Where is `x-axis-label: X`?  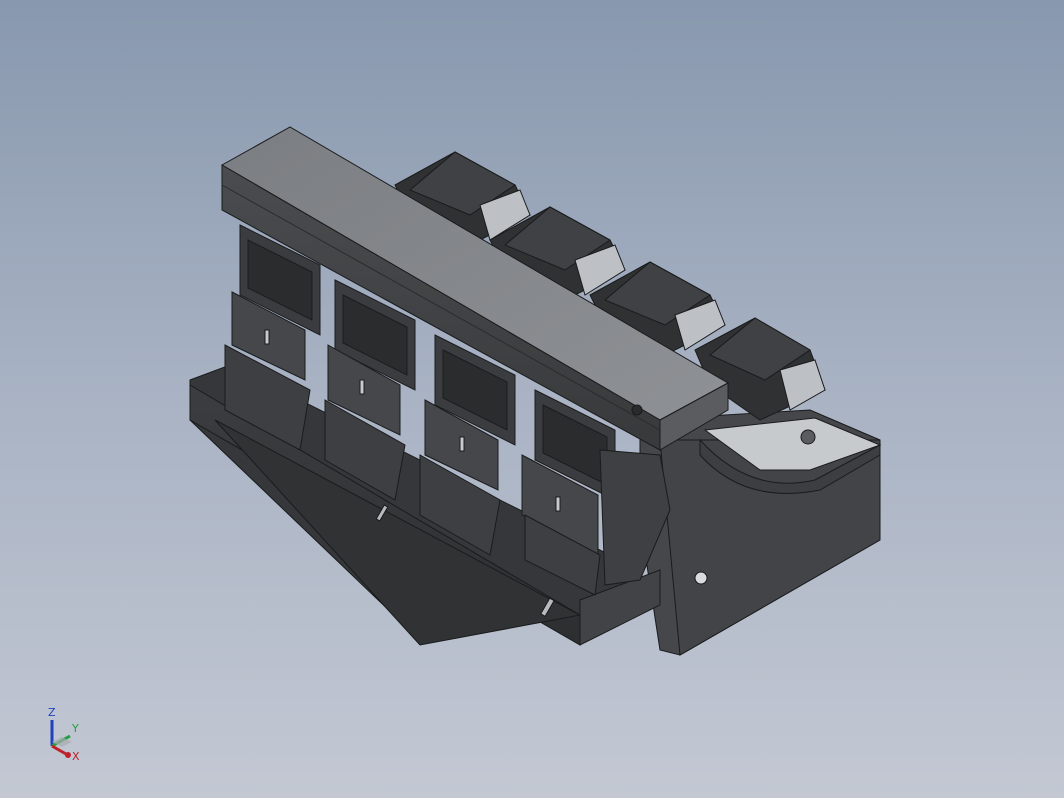
x-axis-label: X is located at coordinates (76, 756).